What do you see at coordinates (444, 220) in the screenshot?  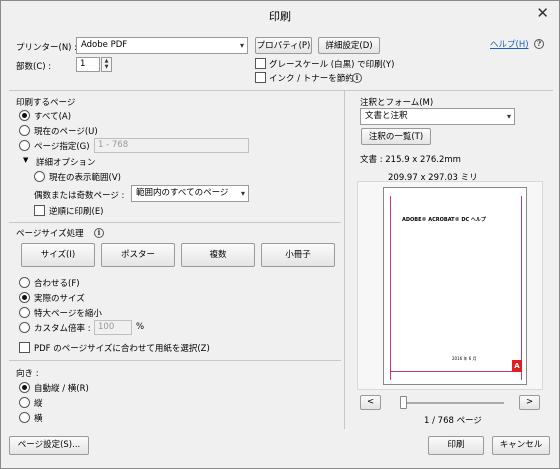 I see `page-heading: ADOBE® ACROBAT® DC ヘルプ` at bounding box center [444, 220].